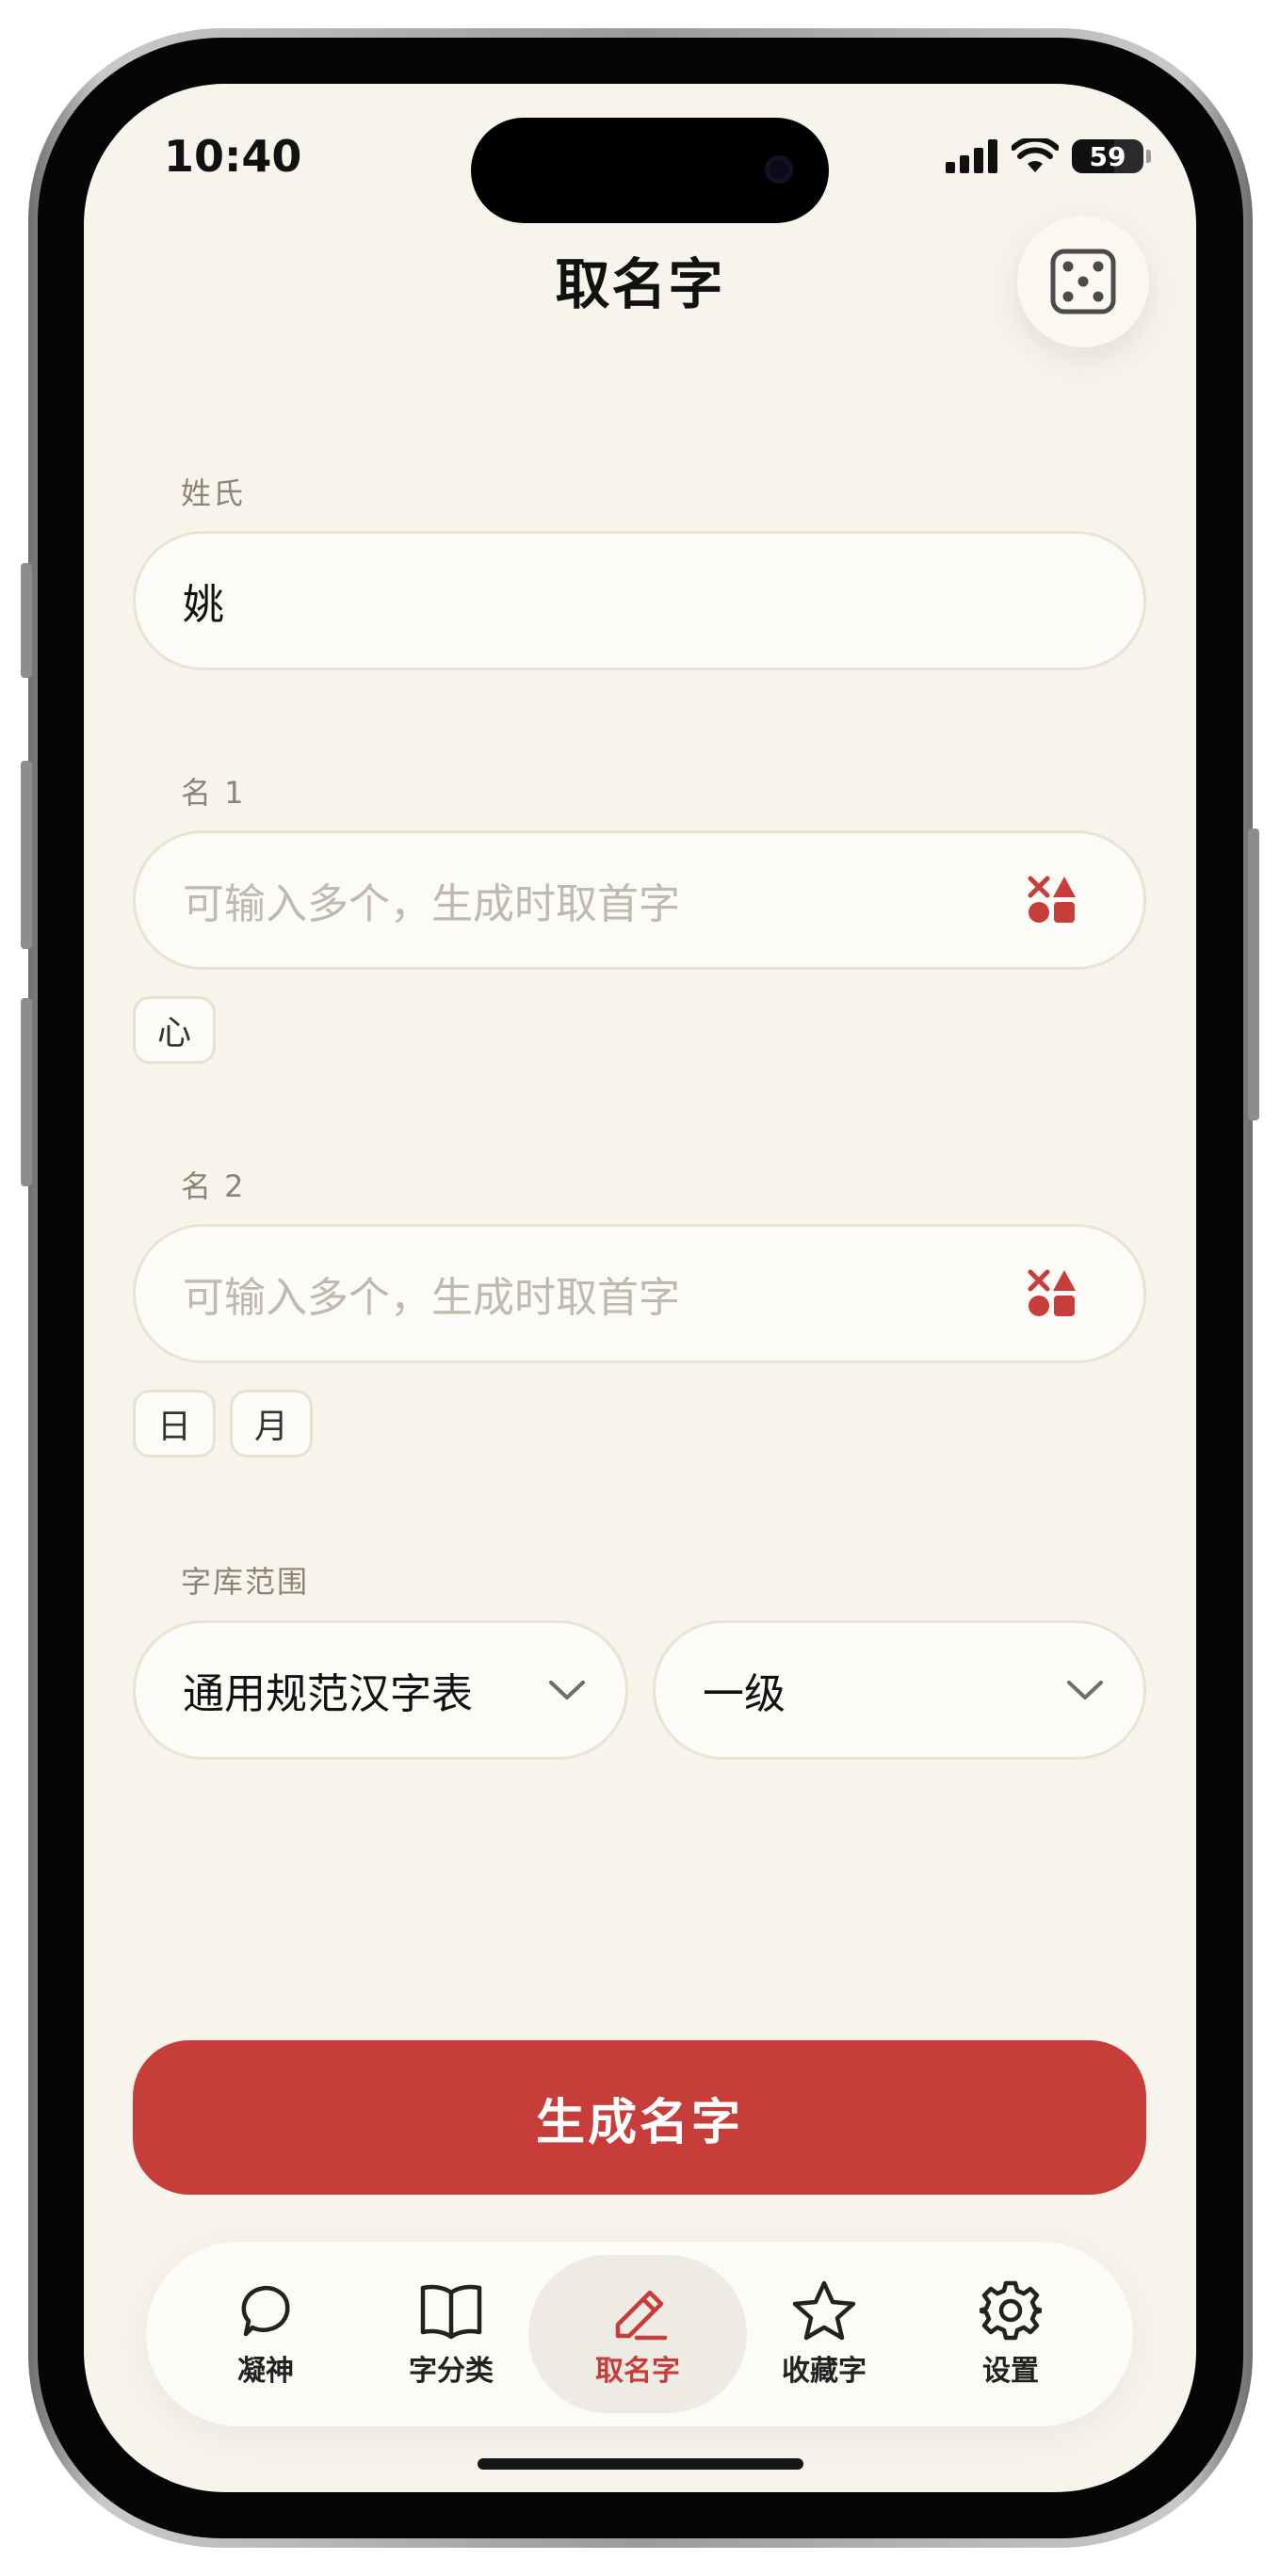 This screenshot has width=1280, height=2576. I want to click on charset-level-select: 一级, so click(899, 1690).